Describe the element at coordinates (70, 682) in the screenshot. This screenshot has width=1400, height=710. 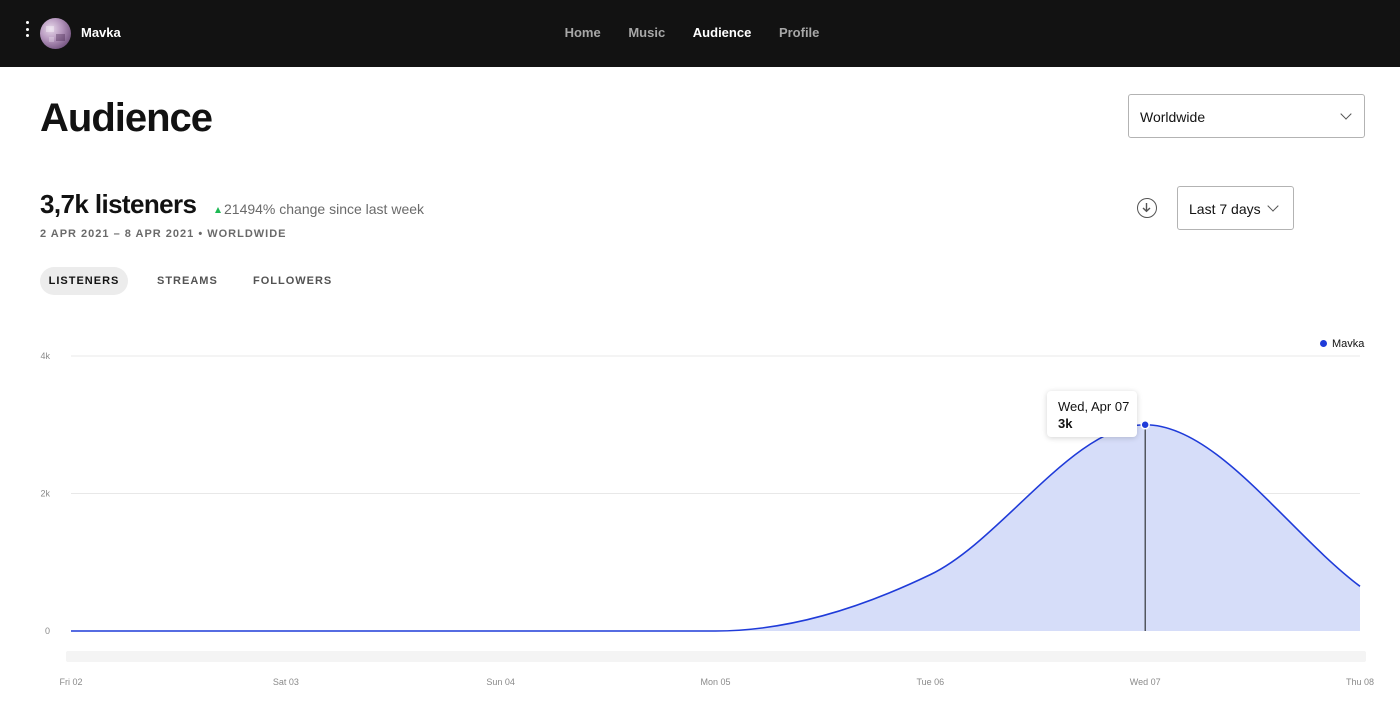
I see `x-tick-label: Fri 02` at that location.